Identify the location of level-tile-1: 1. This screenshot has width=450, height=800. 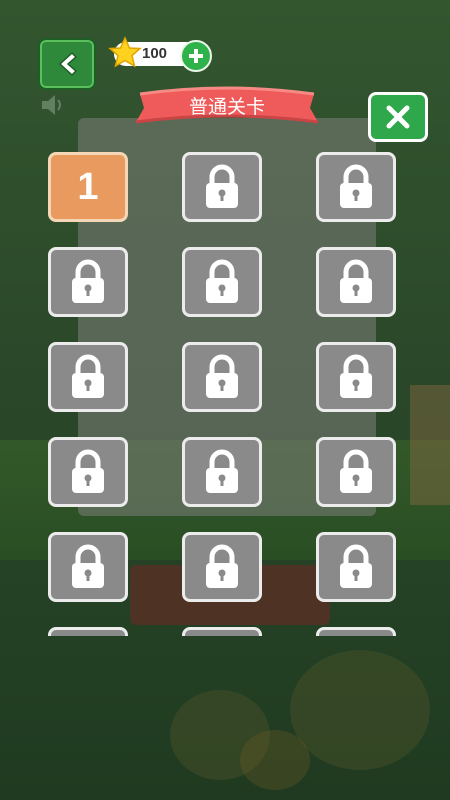
(88, 187).